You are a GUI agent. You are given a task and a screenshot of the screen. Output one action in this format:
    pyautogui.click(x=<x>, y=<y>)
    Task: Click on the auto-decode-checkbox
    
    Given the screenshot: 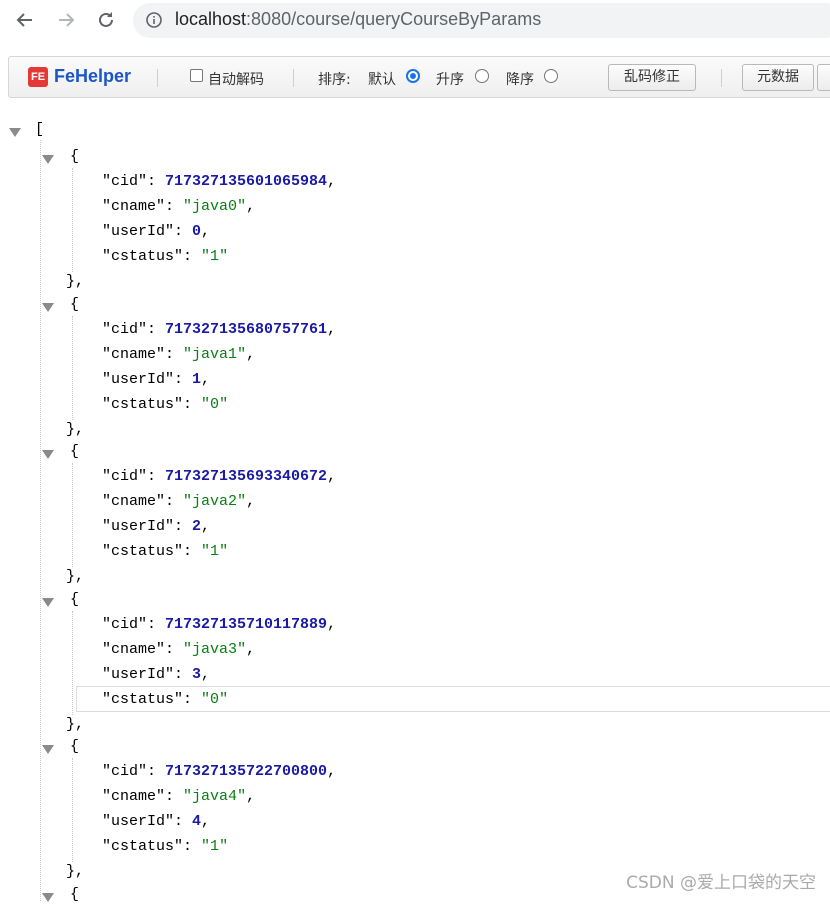 What is the action you would take?
    pyautogui.click(x=196, y=75)
    